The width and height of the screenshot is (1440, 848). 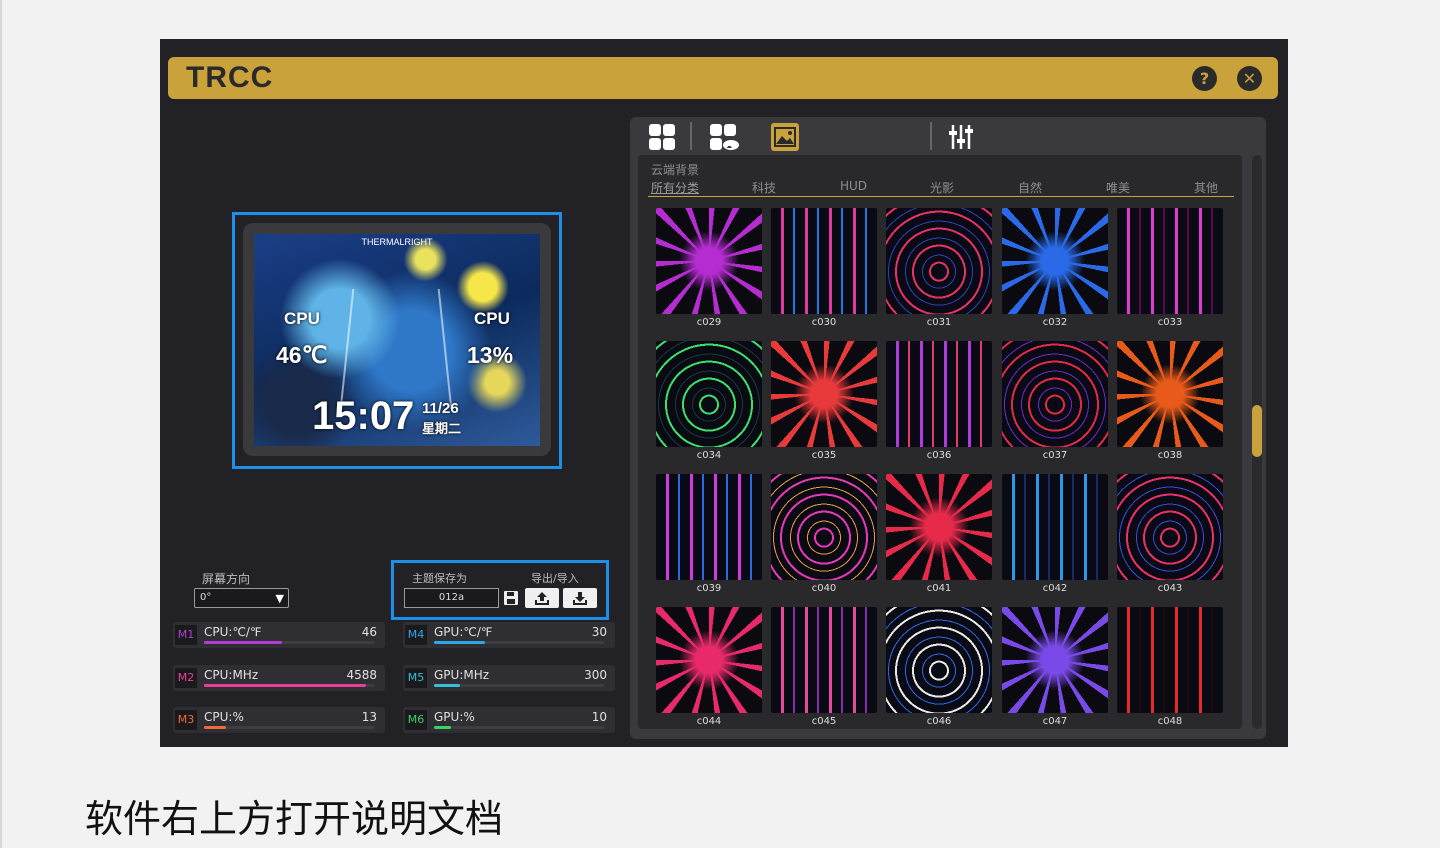 I want to click on category-tab-other: 其他, so click(x=1206, y=187).